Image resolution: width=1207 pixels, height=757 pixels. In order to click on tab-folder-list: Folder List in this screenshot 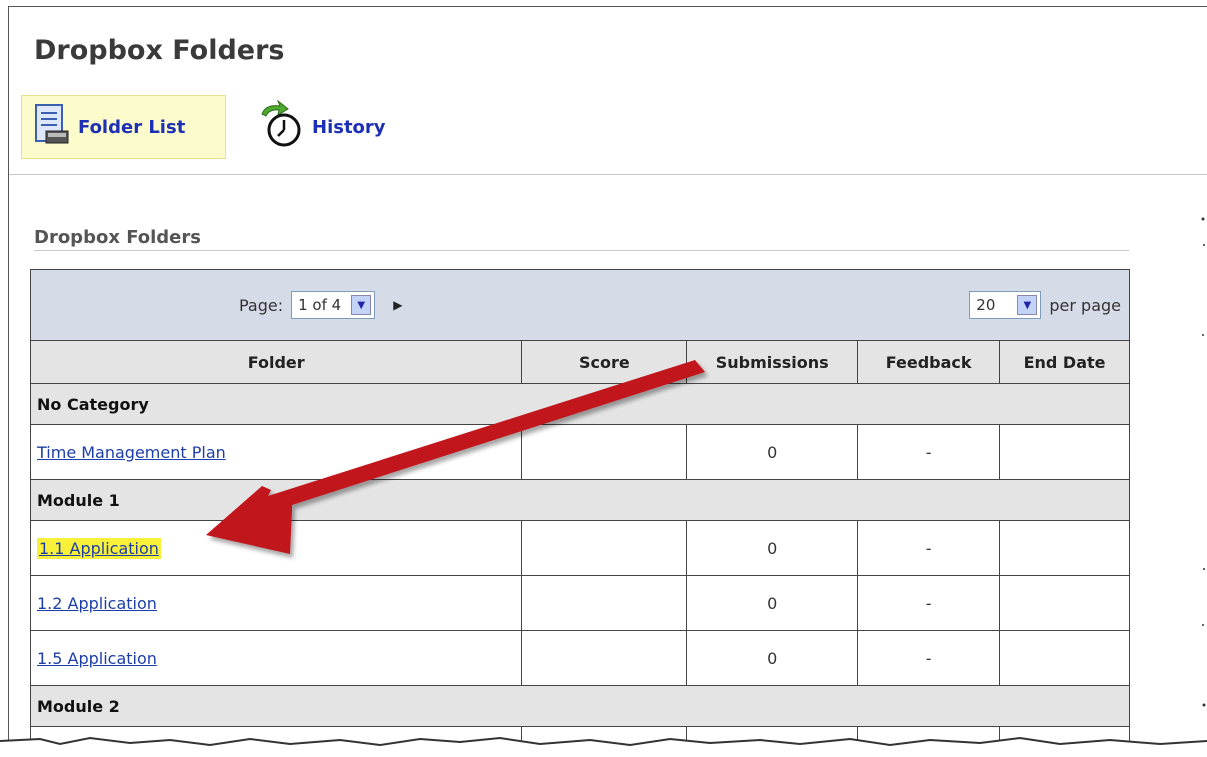, I will do `click(123, 127)`.